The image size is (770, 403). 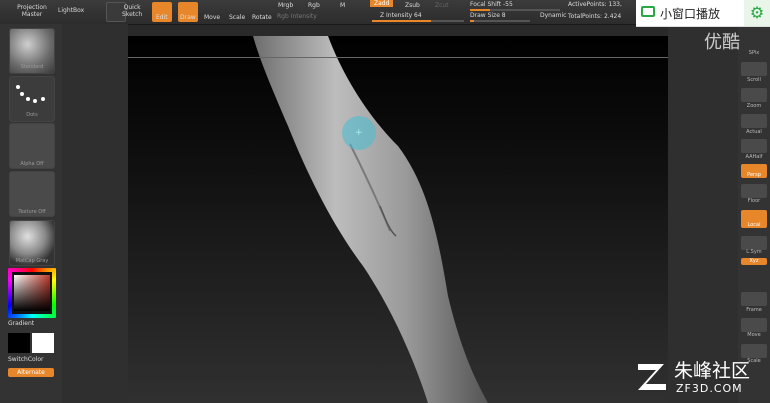 I want to click on xyz-label: Xyz, so click(x=754, y=261).